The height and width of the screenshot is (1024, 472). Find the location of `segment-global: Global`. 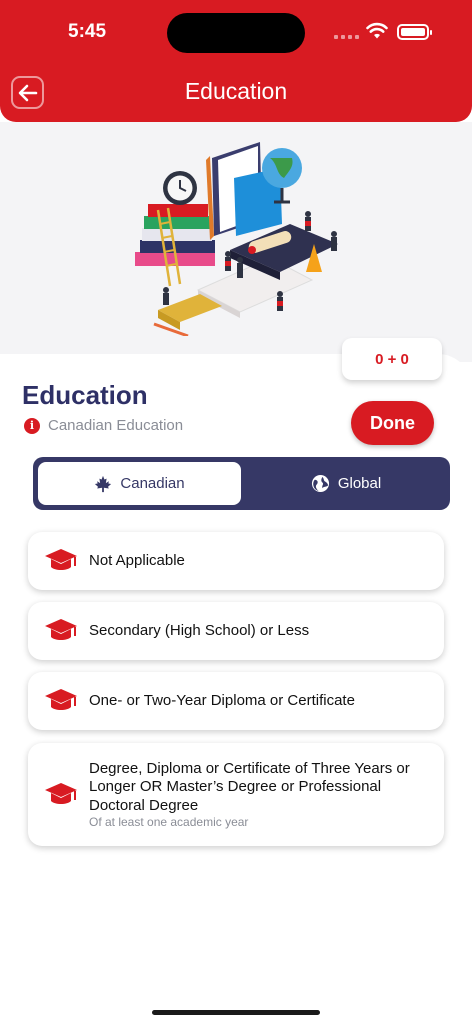

segment-global: Global is located at coordinates (346, 483).